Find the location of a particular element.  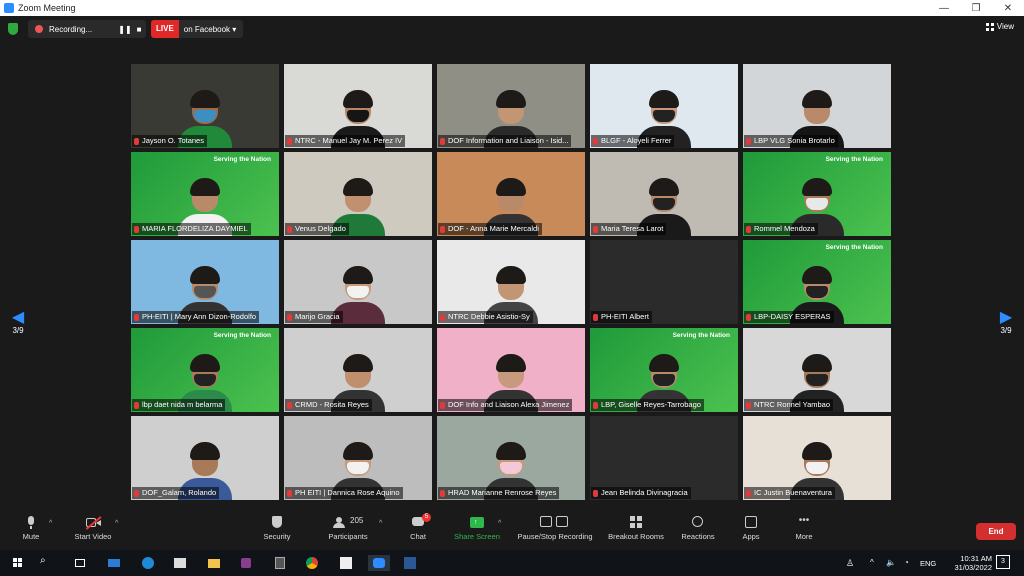

participant-name: HRAD Marianne Renrose Reyes is located at coordinates (502, 492).